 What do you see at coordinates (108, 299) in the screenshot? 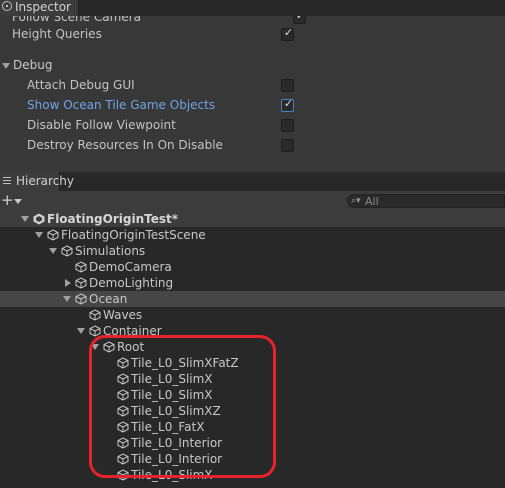
I see `tree-item-label: Ocean` at bounding box center [108, 299].